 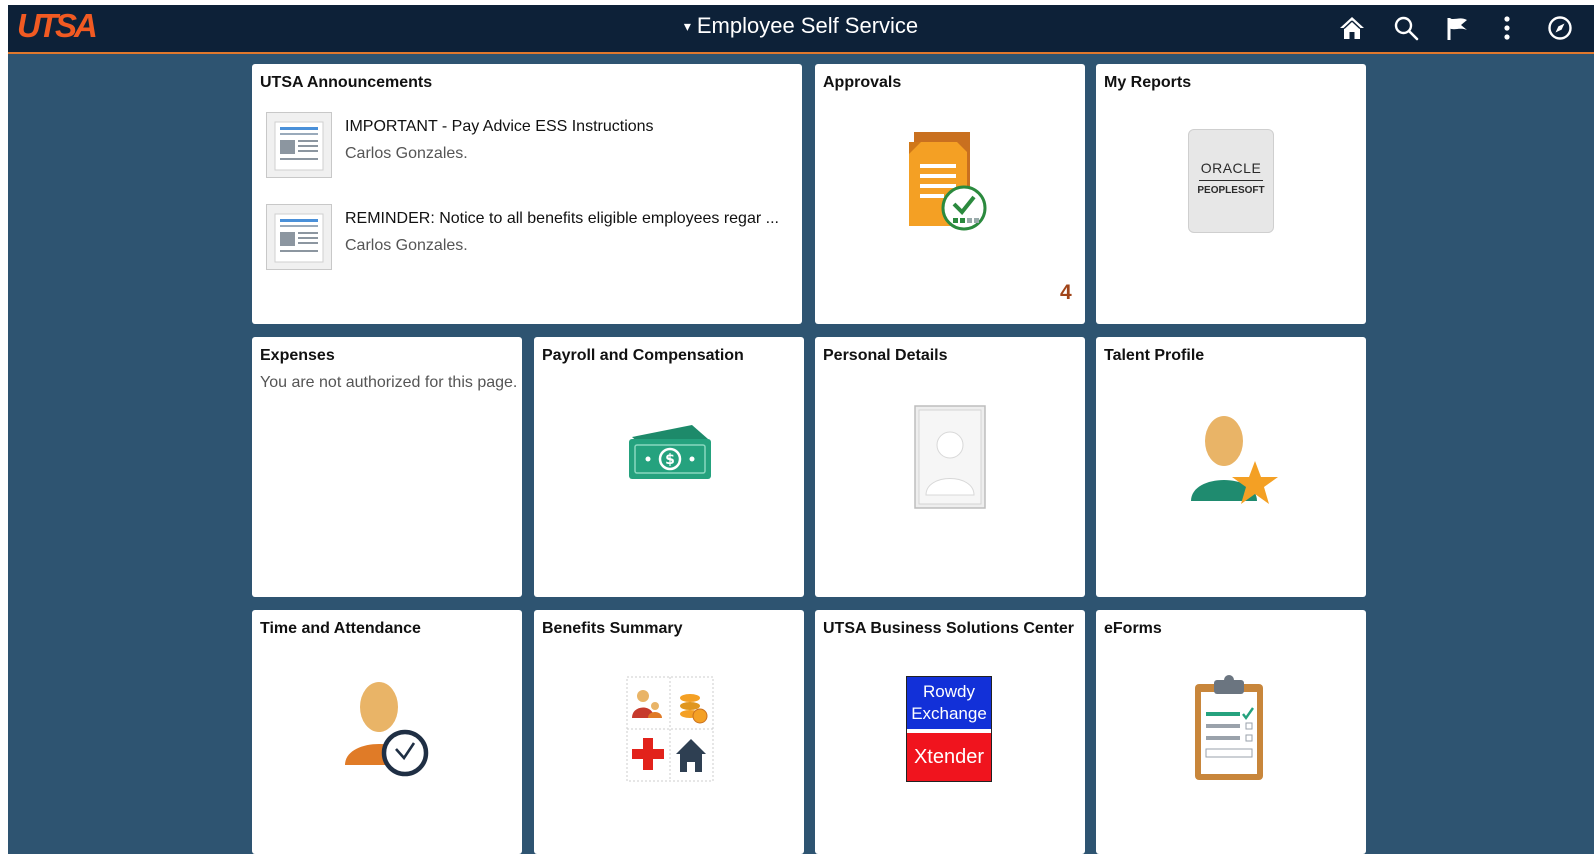 I want to click on clipboard-icon, so click(x=1229, y=730).